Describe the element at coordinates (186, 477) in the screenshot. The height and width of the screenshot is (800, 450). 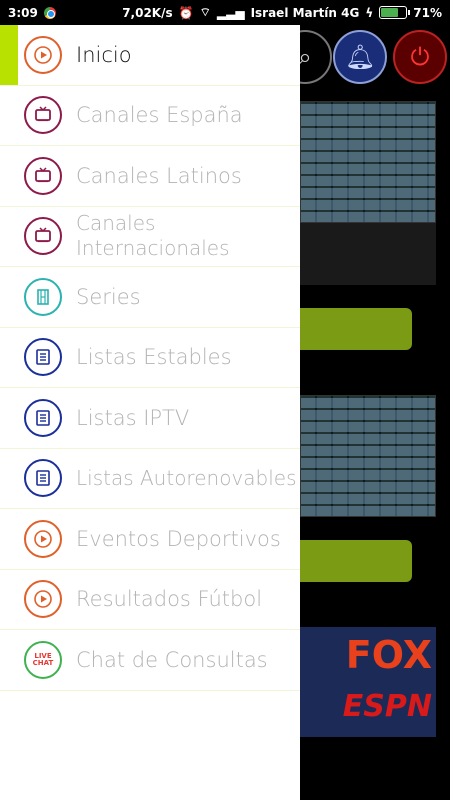
I see `menu-item-label: Listas Autorenovables` at that location.